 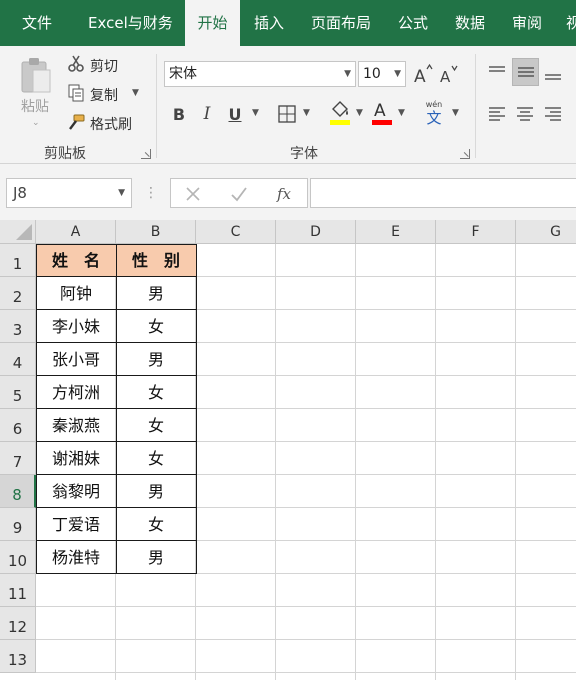 What do you see at coordinates (36, 75) in the screenshot?
I see `paste-button` at bounding box center [36, 75].